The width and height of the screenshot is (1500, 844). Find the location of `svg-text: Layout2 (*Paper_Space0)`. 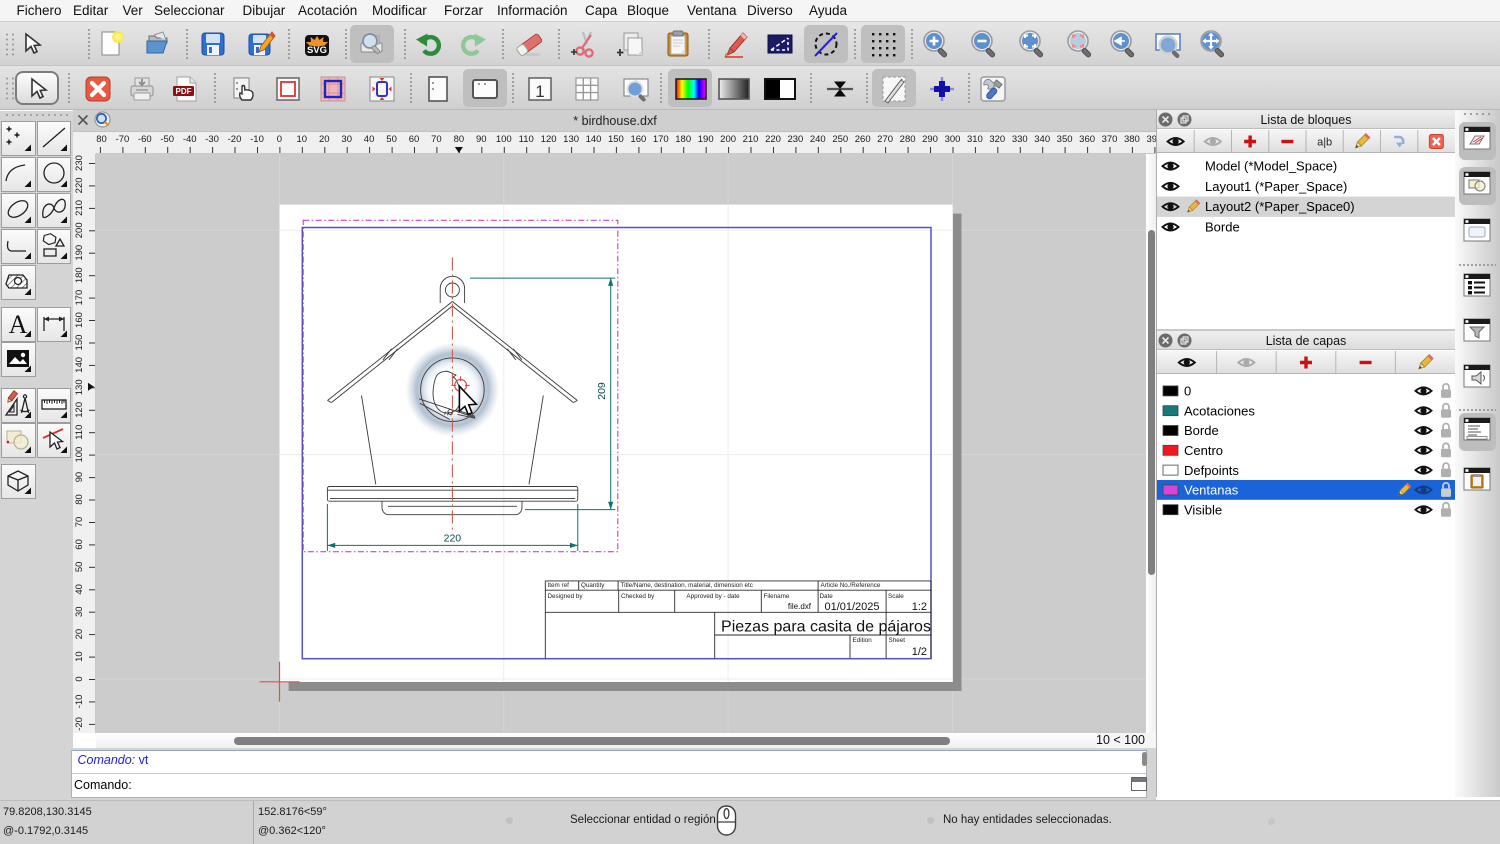

svg-text: Layout2 (*Paper_Space0) is located at coordinates (1280, 206).